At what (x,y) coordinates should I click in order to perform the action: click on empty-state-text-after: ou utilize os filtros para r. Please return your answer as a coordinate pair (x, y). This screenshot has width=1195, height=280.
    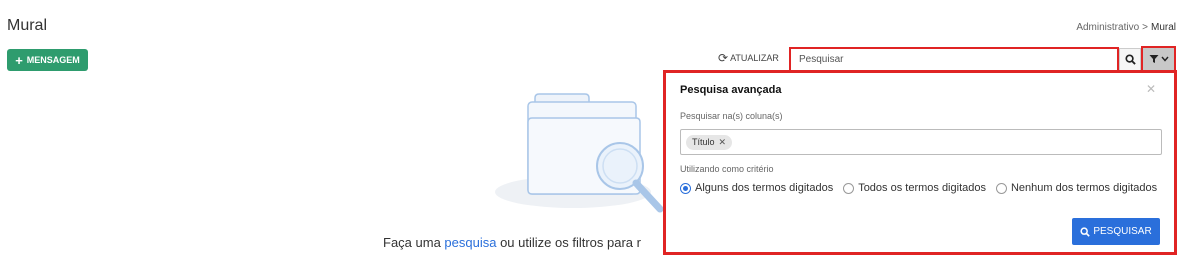
    Looking at the image, I should click on (568, 242).